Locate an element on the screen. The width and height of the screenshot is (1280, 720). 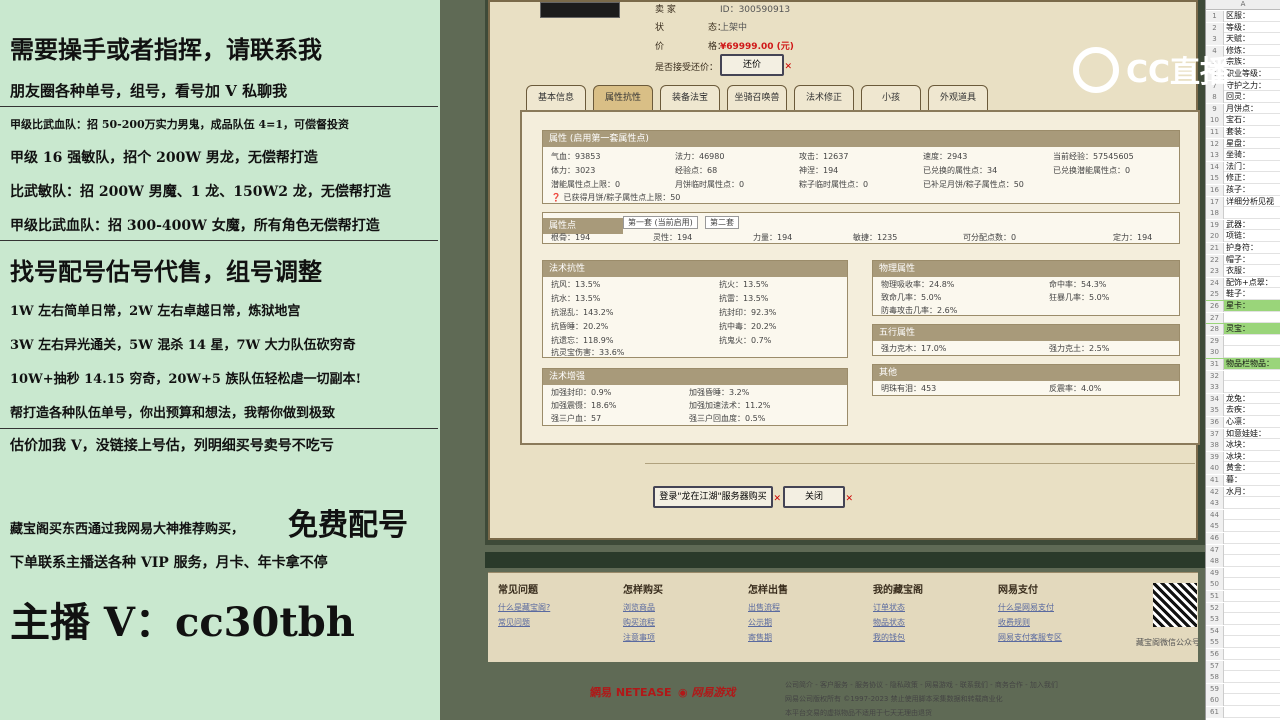
row-cell: 水月： is located at coordinates (1237, 491).